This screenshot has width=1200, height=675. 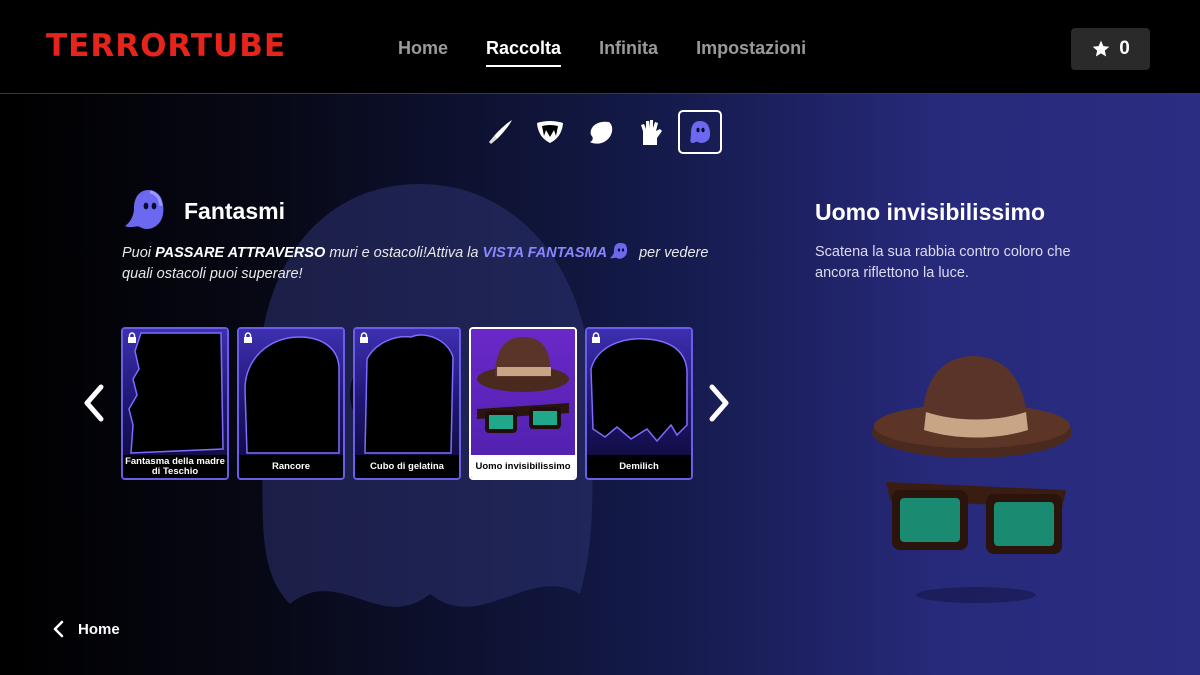 What do you see at coordinates (751, 52) in the screenshot?
I see `nav-impostazioni: Impostazioni` at bounding box center [751, 52].